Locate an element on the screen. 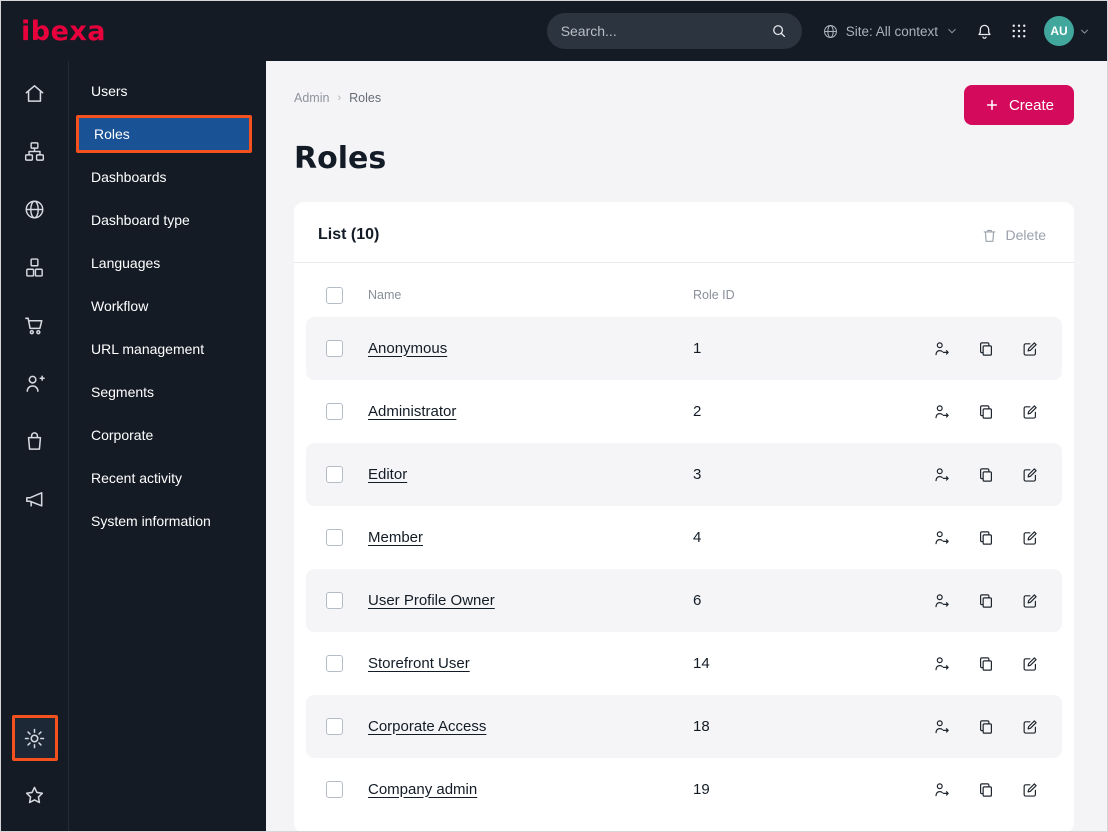 Image resolution: width=1108 pixels, height=832 pixels. user-menu: AU is located at coordinates (1067, 31).